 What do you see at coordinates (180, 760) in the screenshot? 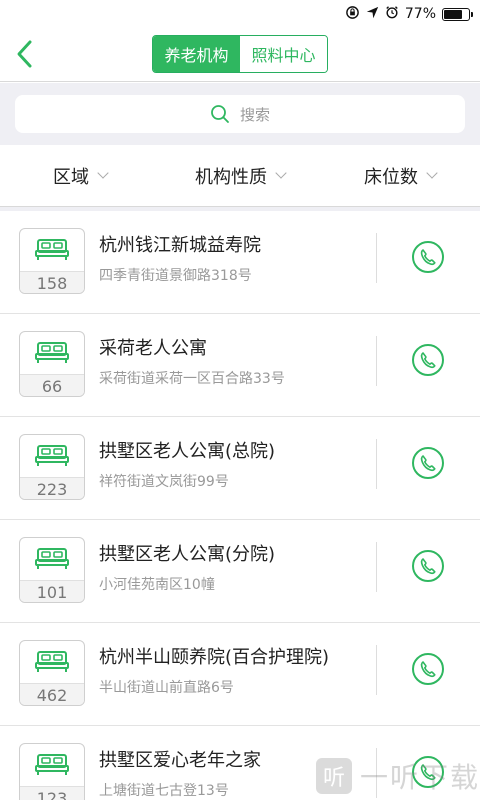
I see `facility-name: 拱墅区爱心老年之家` at bounding box center [180, 760].